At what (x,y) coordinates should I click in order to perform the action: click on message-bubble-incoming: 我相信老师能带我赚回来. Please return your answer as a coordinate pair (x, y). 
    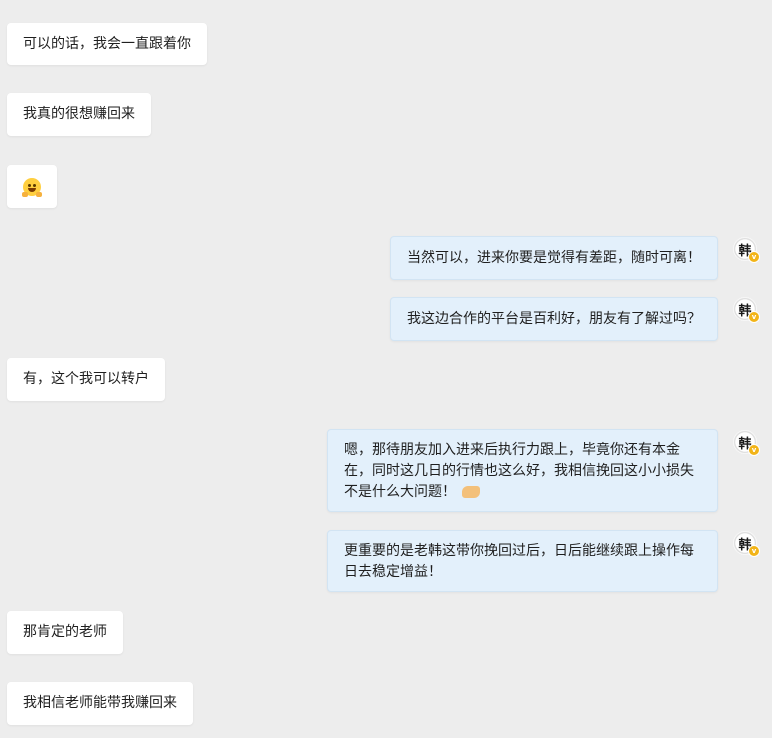
    Looking at the image, I should click on (100, 703).